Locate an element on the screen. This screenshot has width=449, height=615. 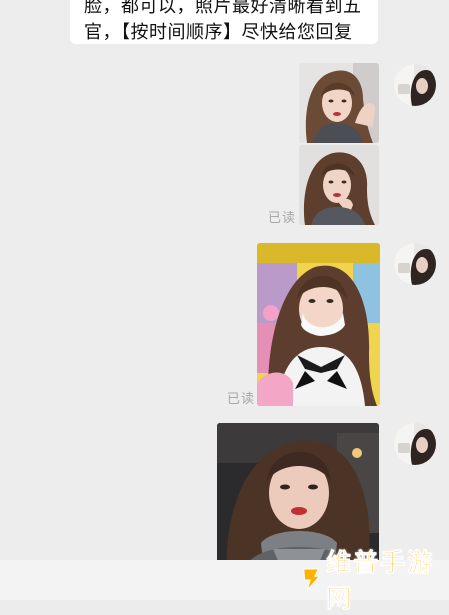
sent-photo-1a is located at coordinates (339, 103).